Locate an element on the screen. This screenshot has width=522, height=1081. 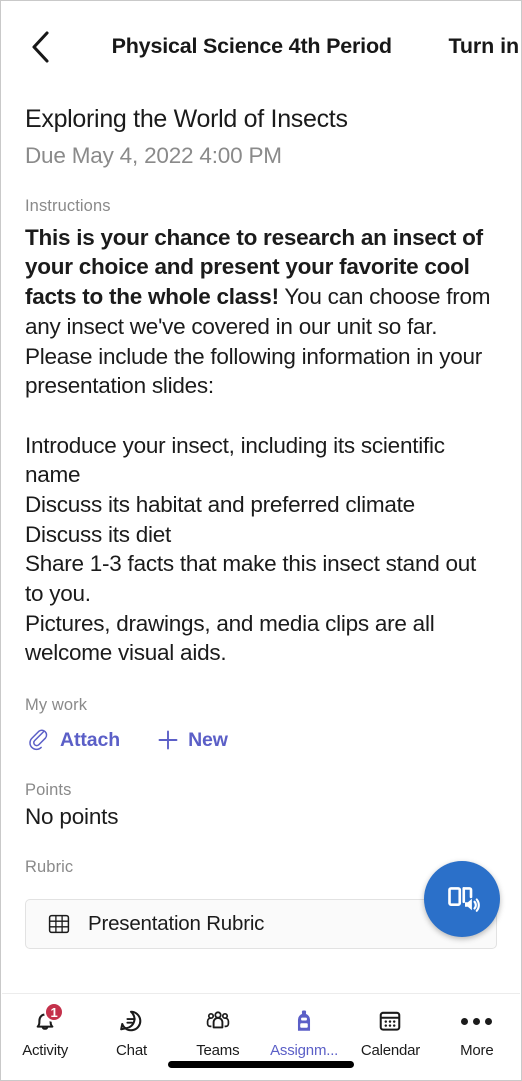
chat-bubble-icon is located at coordinates (131, 1021).